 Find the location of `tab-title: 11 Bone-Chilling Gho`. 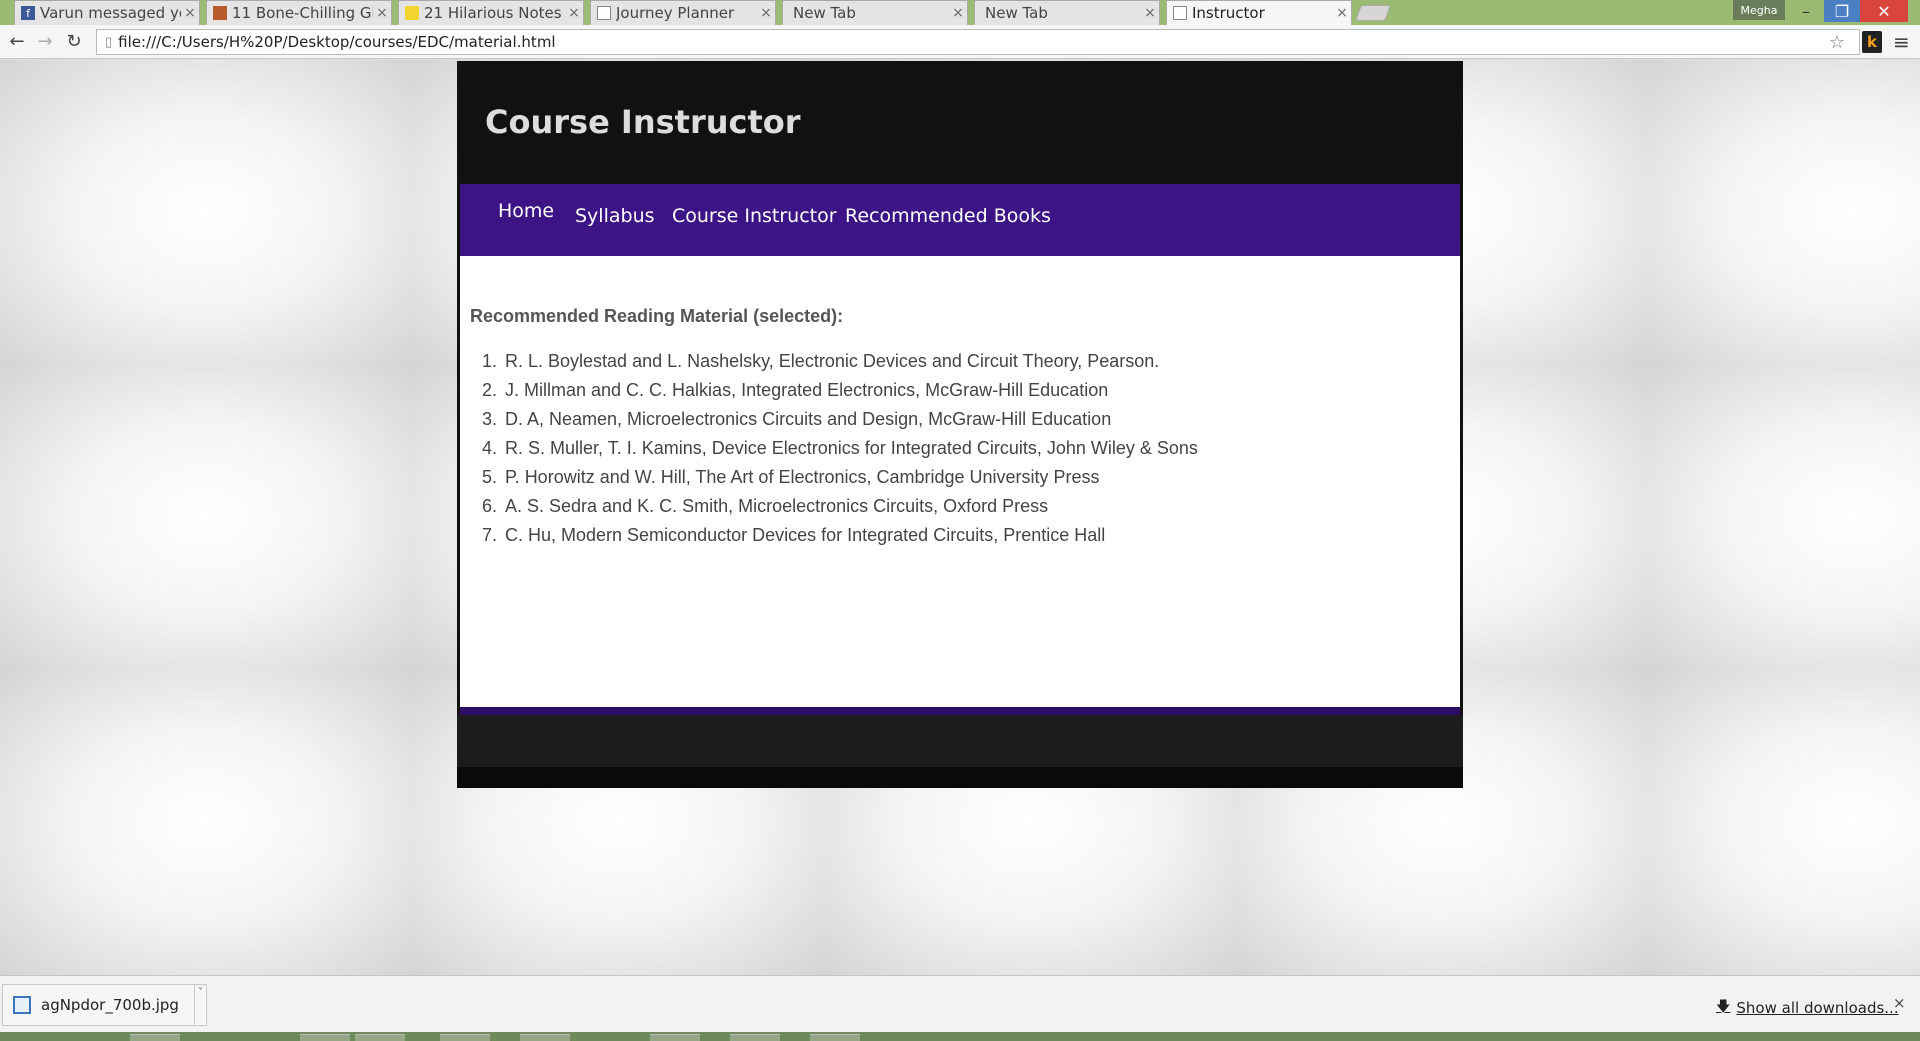

tab-title: 11 Bone-Chilling Gho is located at coordinates (302, 13).